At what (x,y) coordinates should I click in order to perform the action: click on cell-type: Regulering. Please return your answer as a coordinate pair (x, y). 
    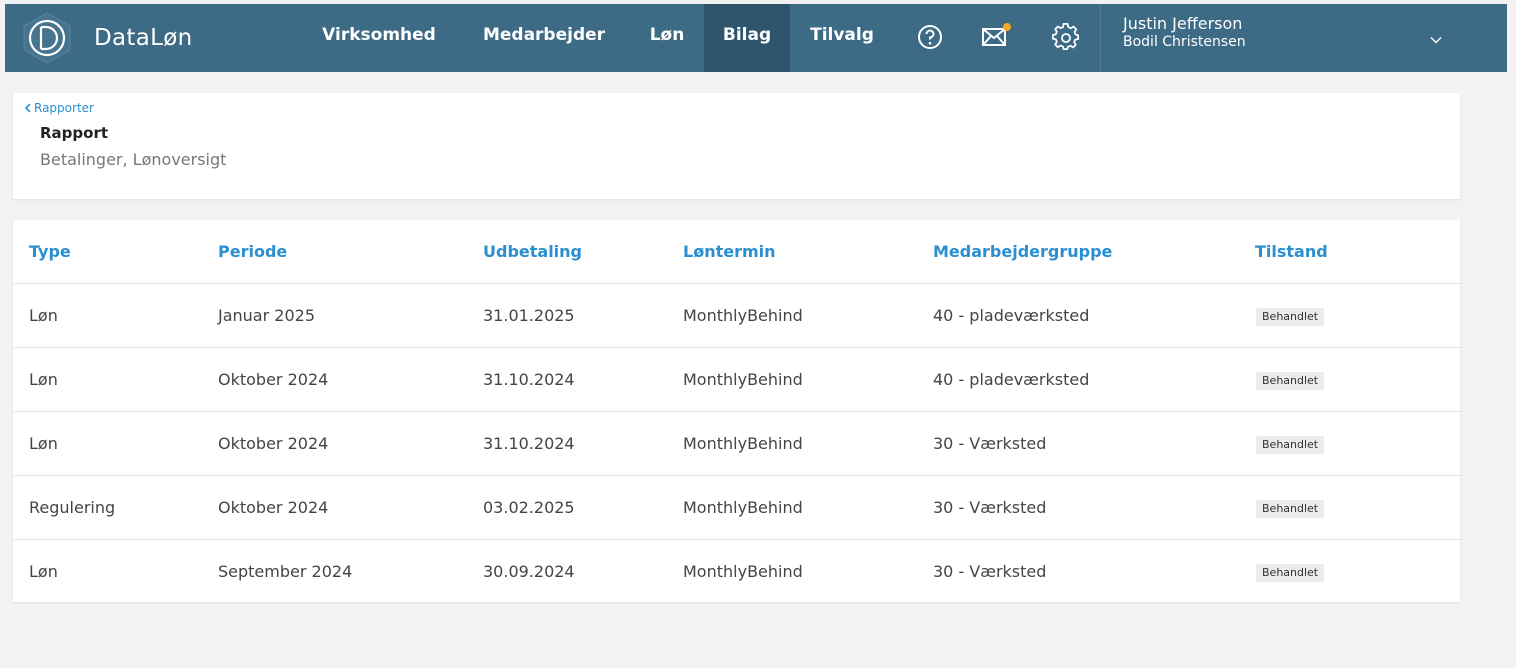
    Looking at the image, I should click on (72, 507).